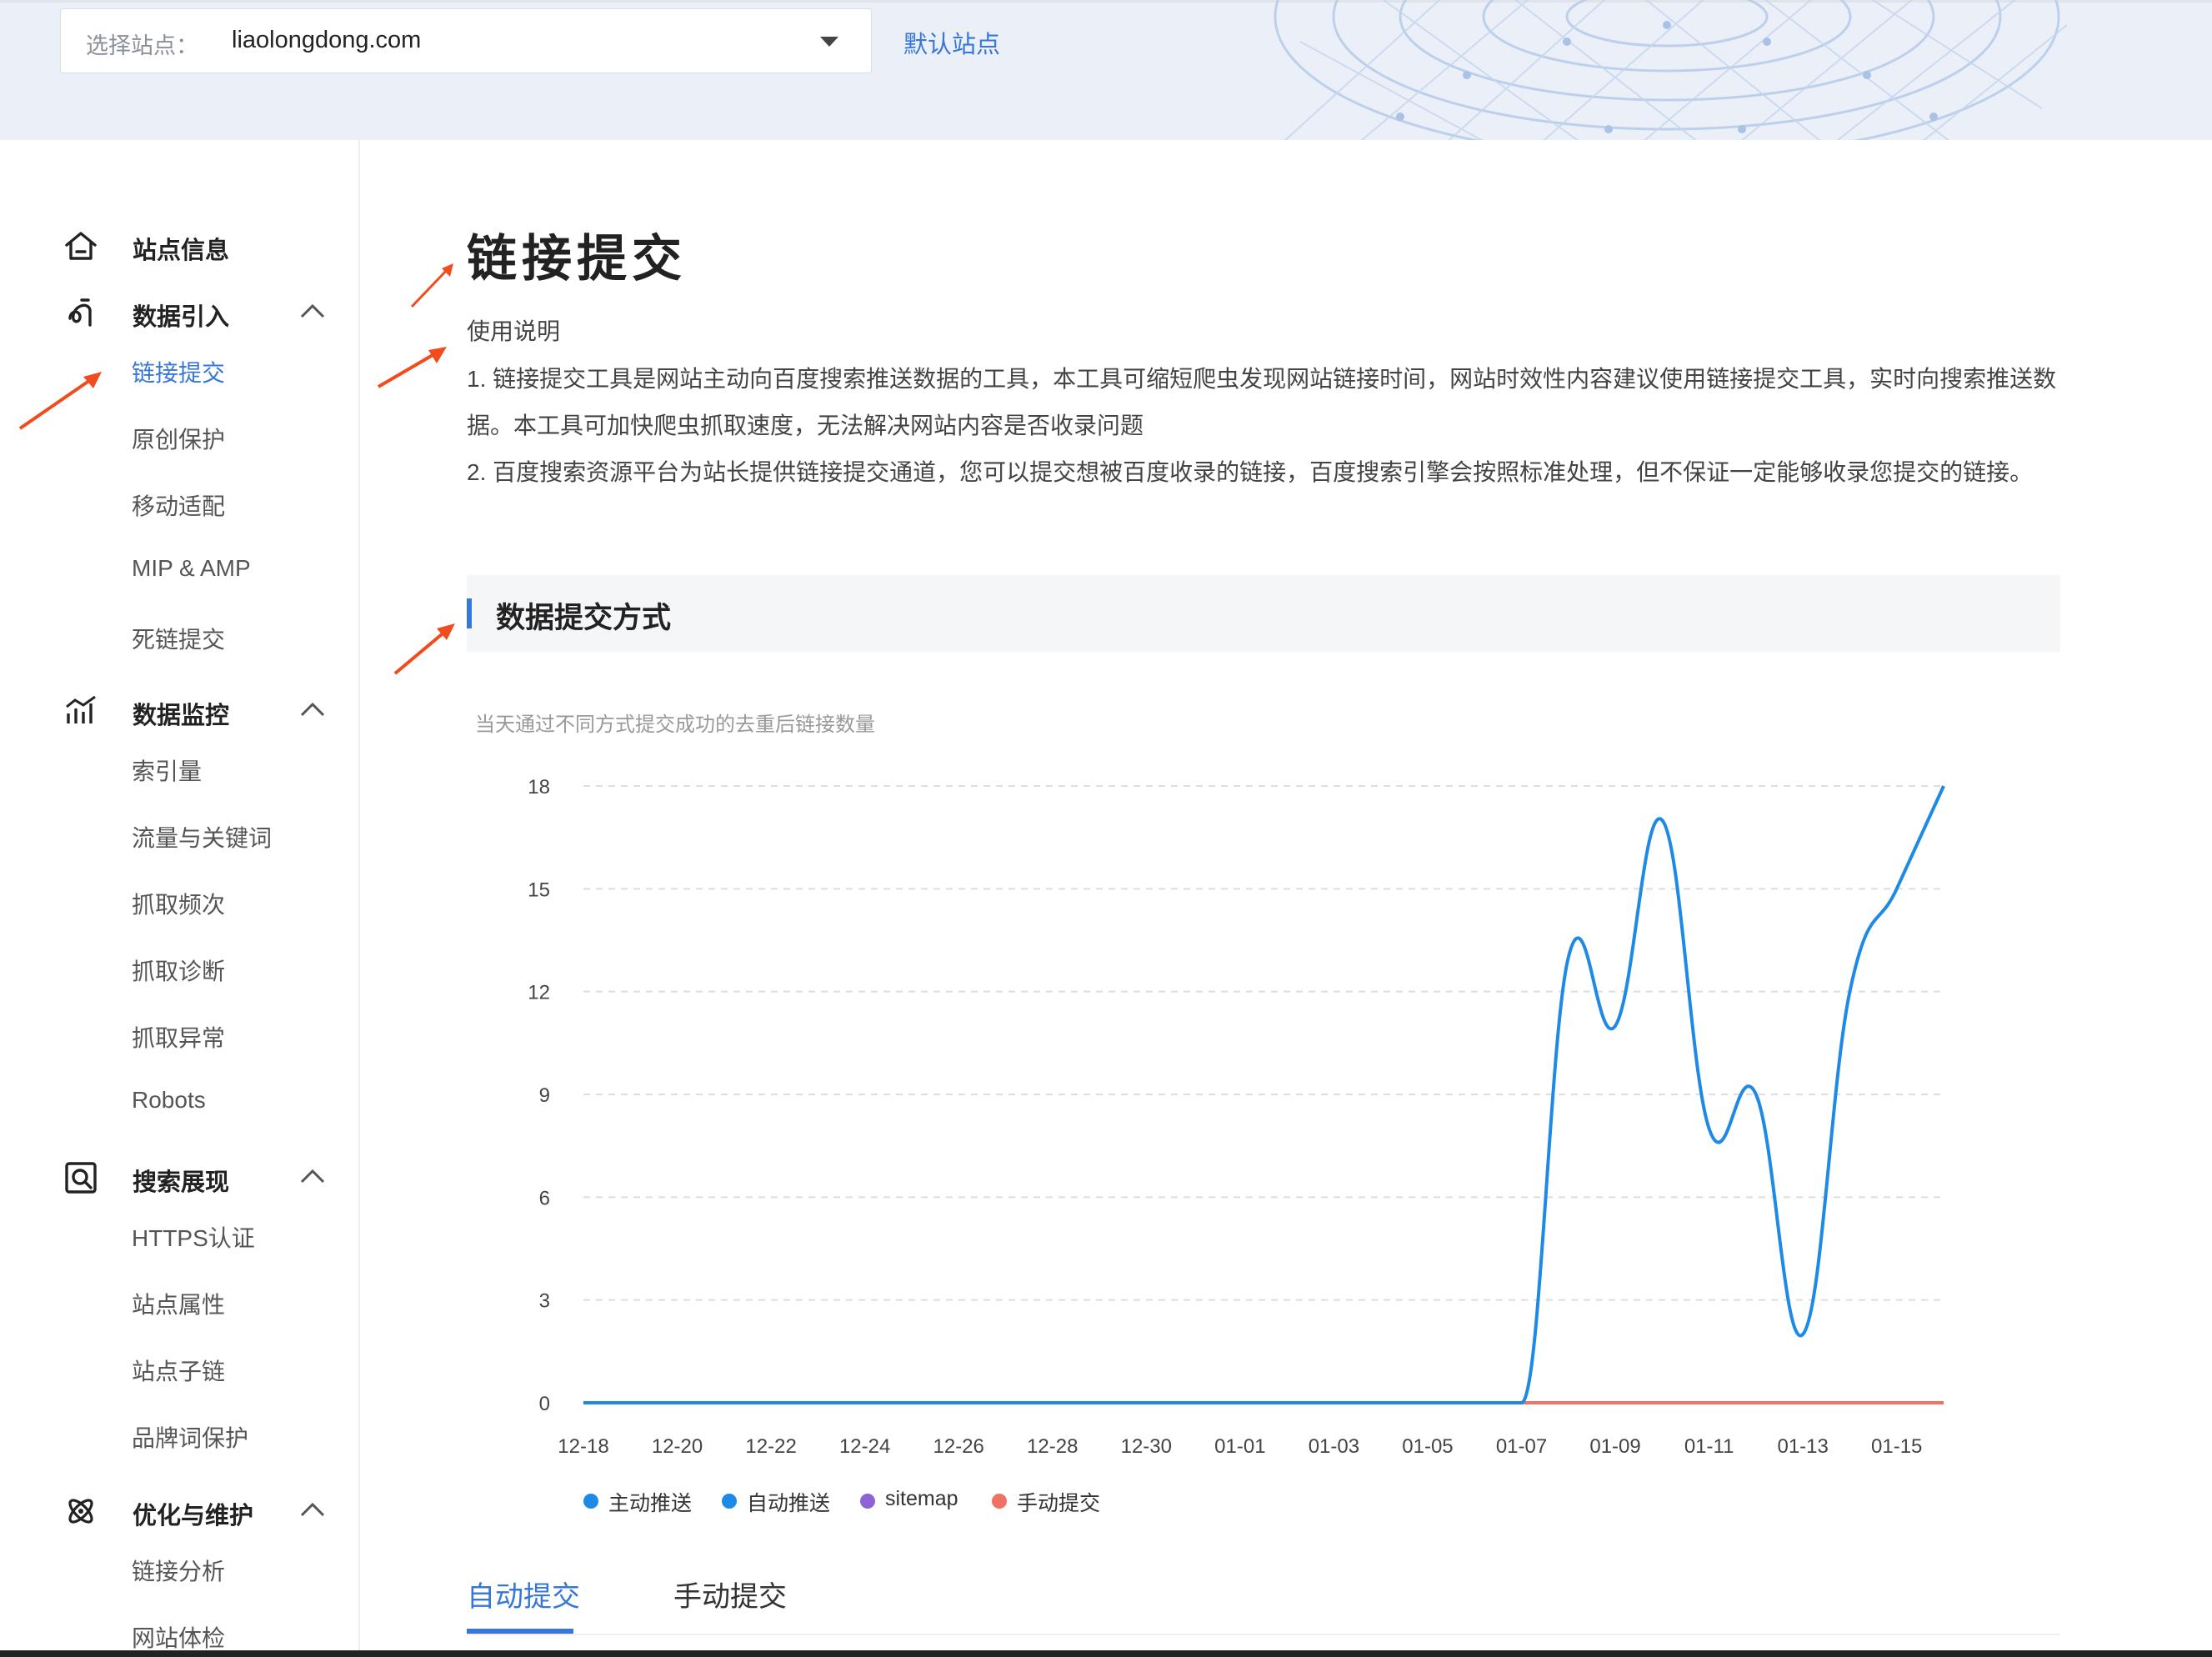 The height and width of the screenshot is (1657, 2212). Describe the element at coordinates (80, 313) in the screenshot. I see `data-import-icon` at that location.